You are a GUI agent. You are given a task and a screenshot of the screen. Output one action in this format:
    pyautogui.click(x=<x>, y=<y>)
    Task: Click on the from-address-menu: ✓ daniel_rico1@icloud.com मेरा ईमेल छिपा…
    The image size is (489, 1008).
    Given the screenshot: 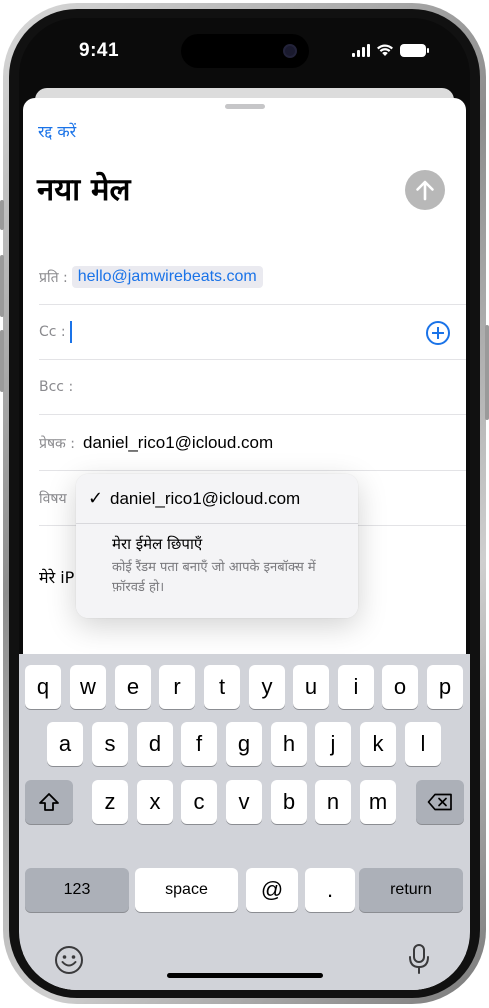 What is the action you would take?
    pyautogui.click(x=217, y=546)
    